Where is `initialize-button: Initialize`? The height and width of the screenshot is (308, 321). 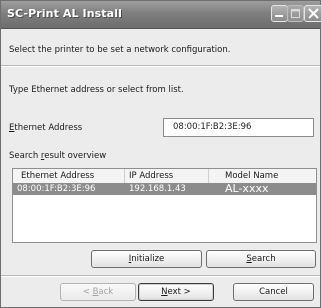 initialize-button: Initialize is located at coordinates (146, 259).